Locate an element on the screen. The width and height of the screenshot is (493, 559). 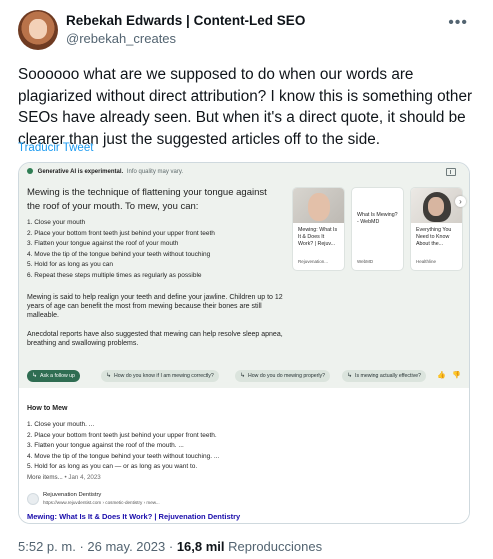
suggestion-chip: ↳ How do you do mewing properly? is located at coordinates (283, 376).